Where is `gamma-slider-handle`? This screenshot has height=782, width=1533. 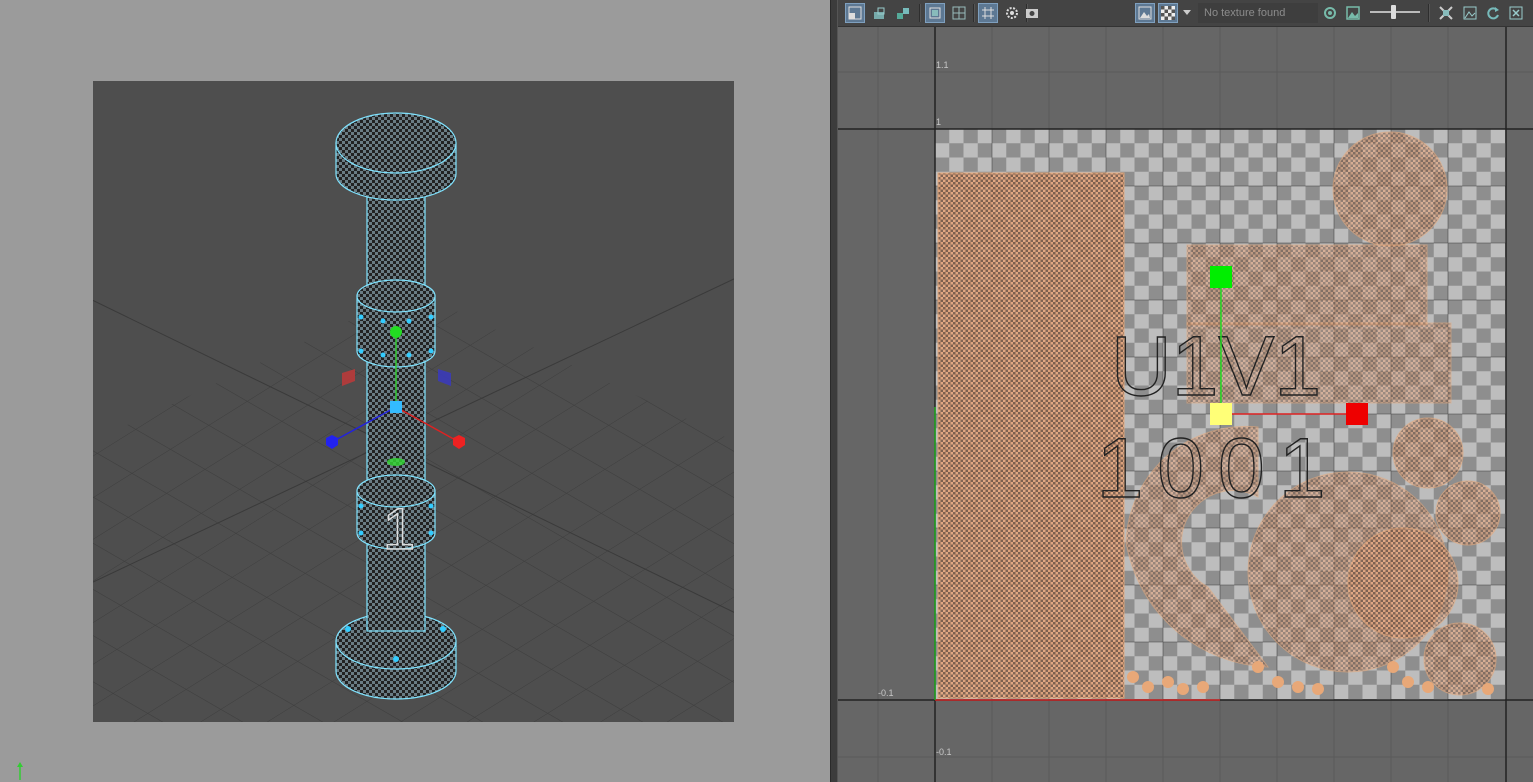 gamma-slider-handle is located at coordinates (1393, 12).